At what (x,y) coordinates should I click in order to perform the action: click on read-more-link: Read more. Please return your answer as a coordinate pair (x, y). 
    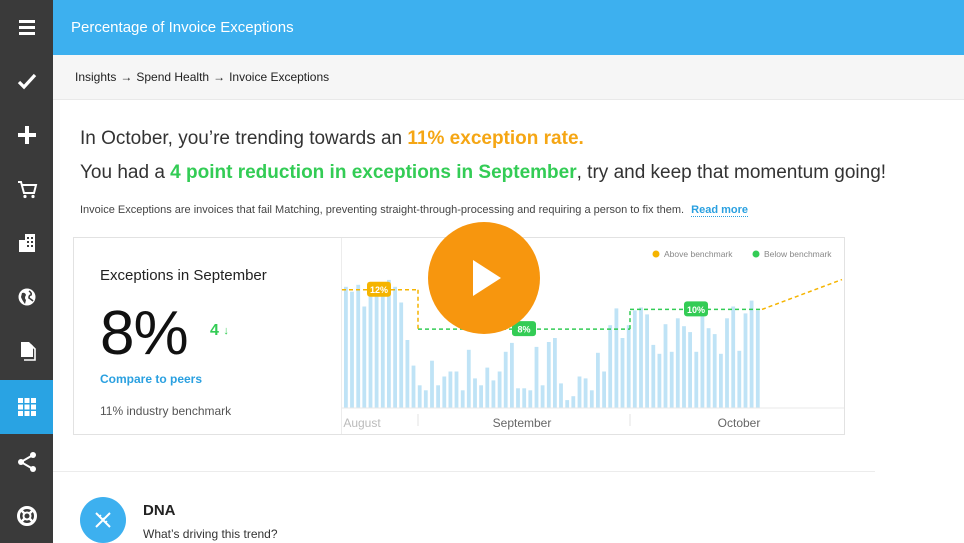
    Looking at the image, I should click on (720, 210).